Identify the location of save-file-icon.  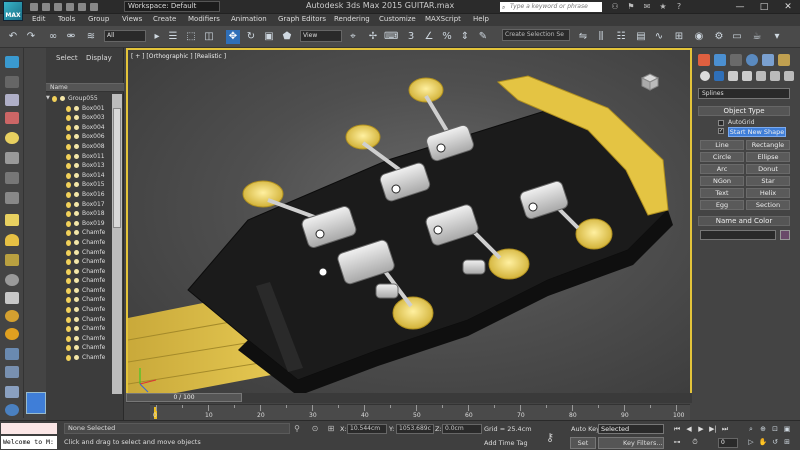
(58, 7).